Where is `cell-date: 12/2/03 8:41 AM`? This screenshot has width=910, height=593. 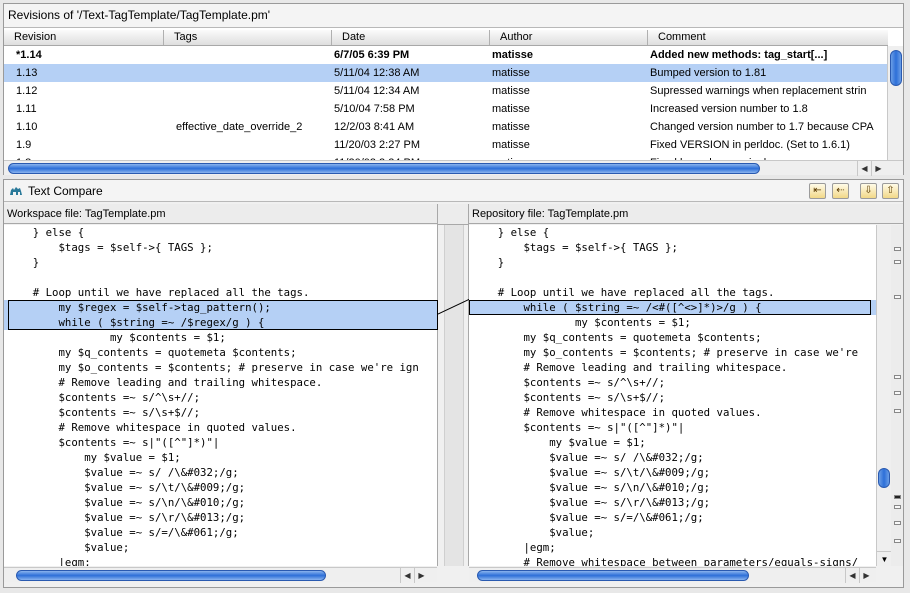
cell-date: 12/2/03 8:41 AM is located at coordinates (374, 127).